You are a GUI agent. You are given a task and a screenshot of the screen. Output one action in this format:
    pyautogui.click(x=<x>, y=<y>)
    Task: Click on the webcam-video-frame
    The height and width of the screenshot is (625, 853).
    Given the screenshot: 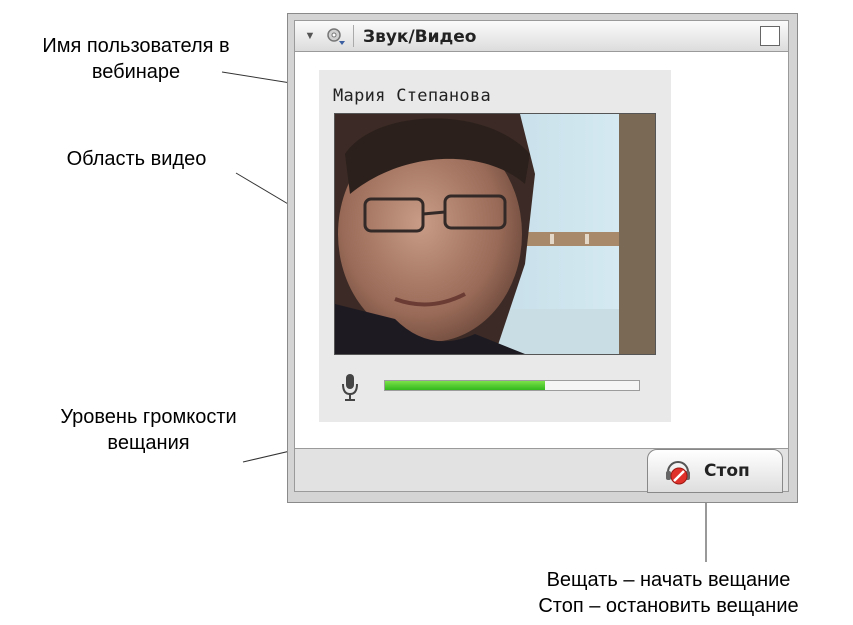 What is the action you would take?
    pyautogui.click(x=495, y=234)
    